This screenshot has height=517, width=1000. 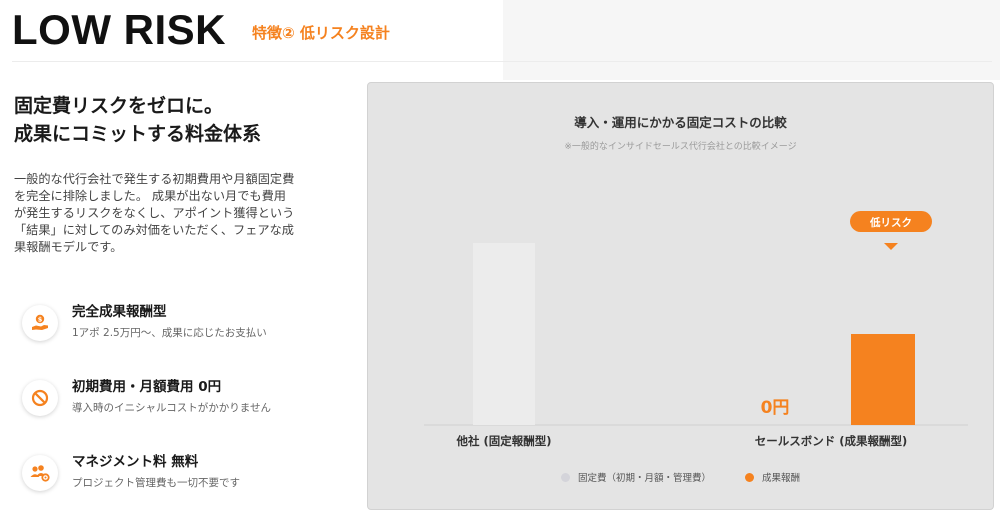 I want to click on feature-item-performance-fee: $ 完全成果報酬型 1アポ 2.5万円〜、成果に応じたお支払い, so click(x=144, y=322).